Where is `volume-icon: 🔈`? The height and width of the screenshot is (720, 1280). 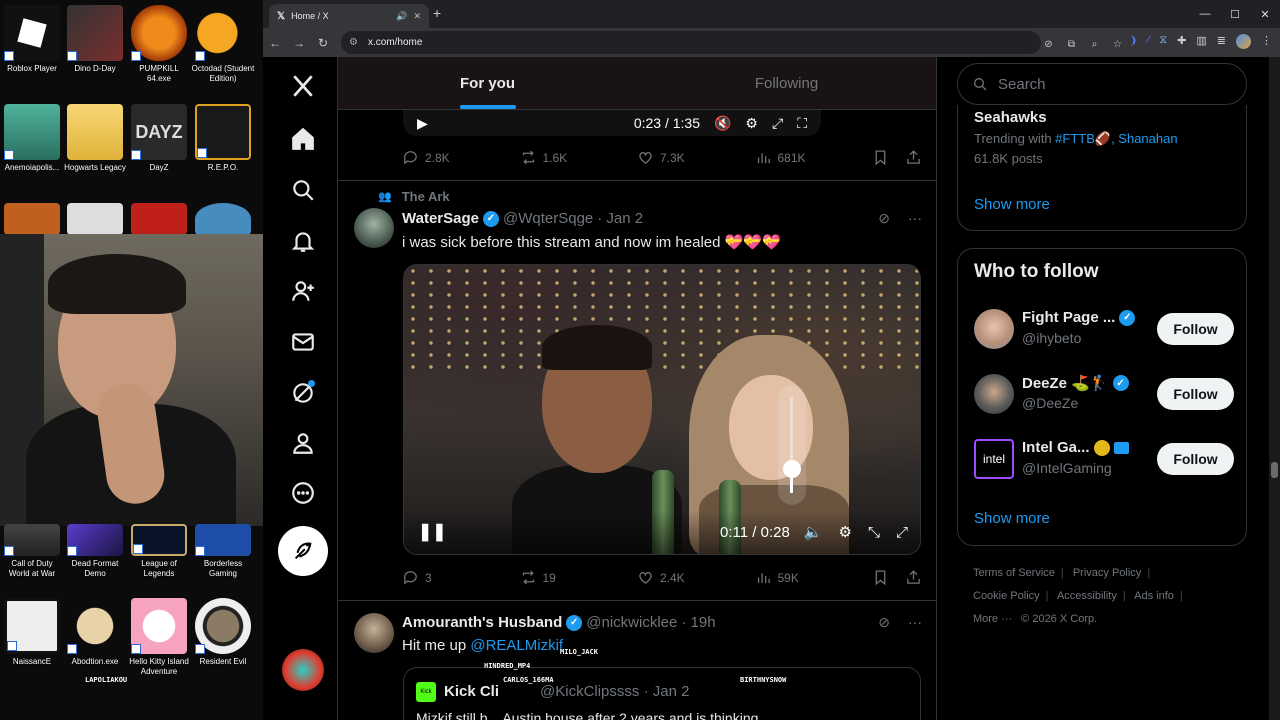
volume-icon: 🔈 is located at coordinates (813, 532).